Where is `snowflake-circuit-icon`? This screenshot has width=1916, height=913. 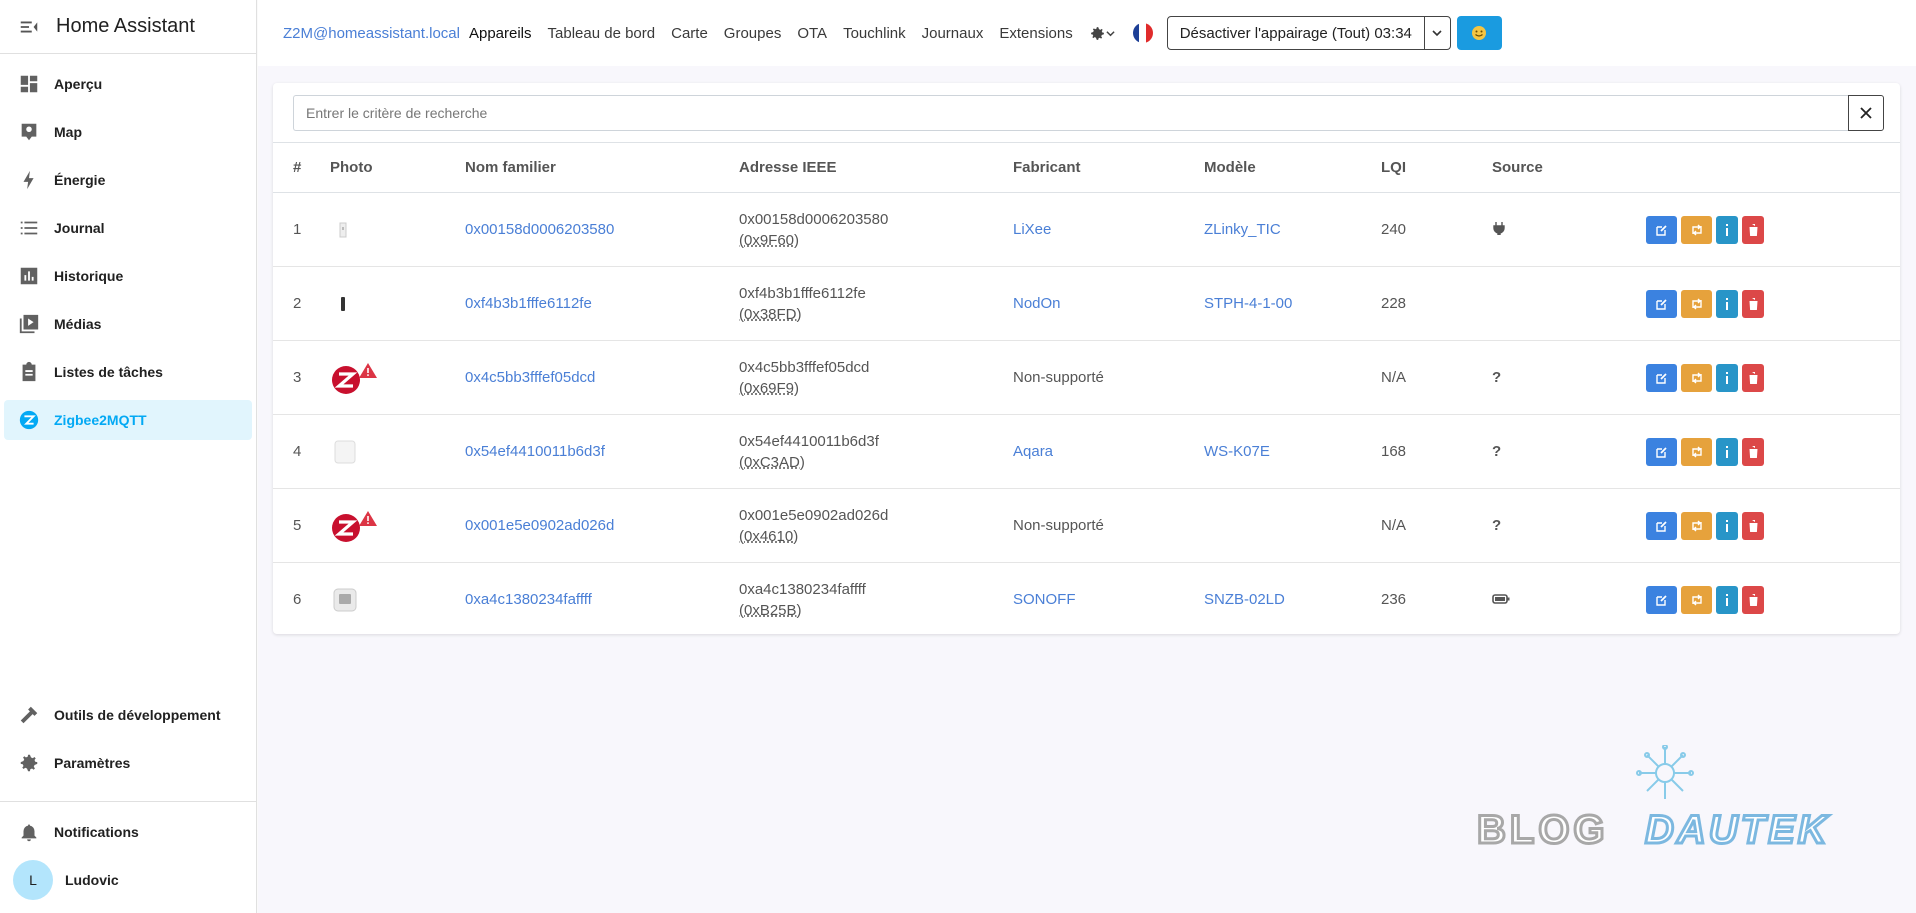
snowflake-circuit-icon is located at coordinates (1665, 772).